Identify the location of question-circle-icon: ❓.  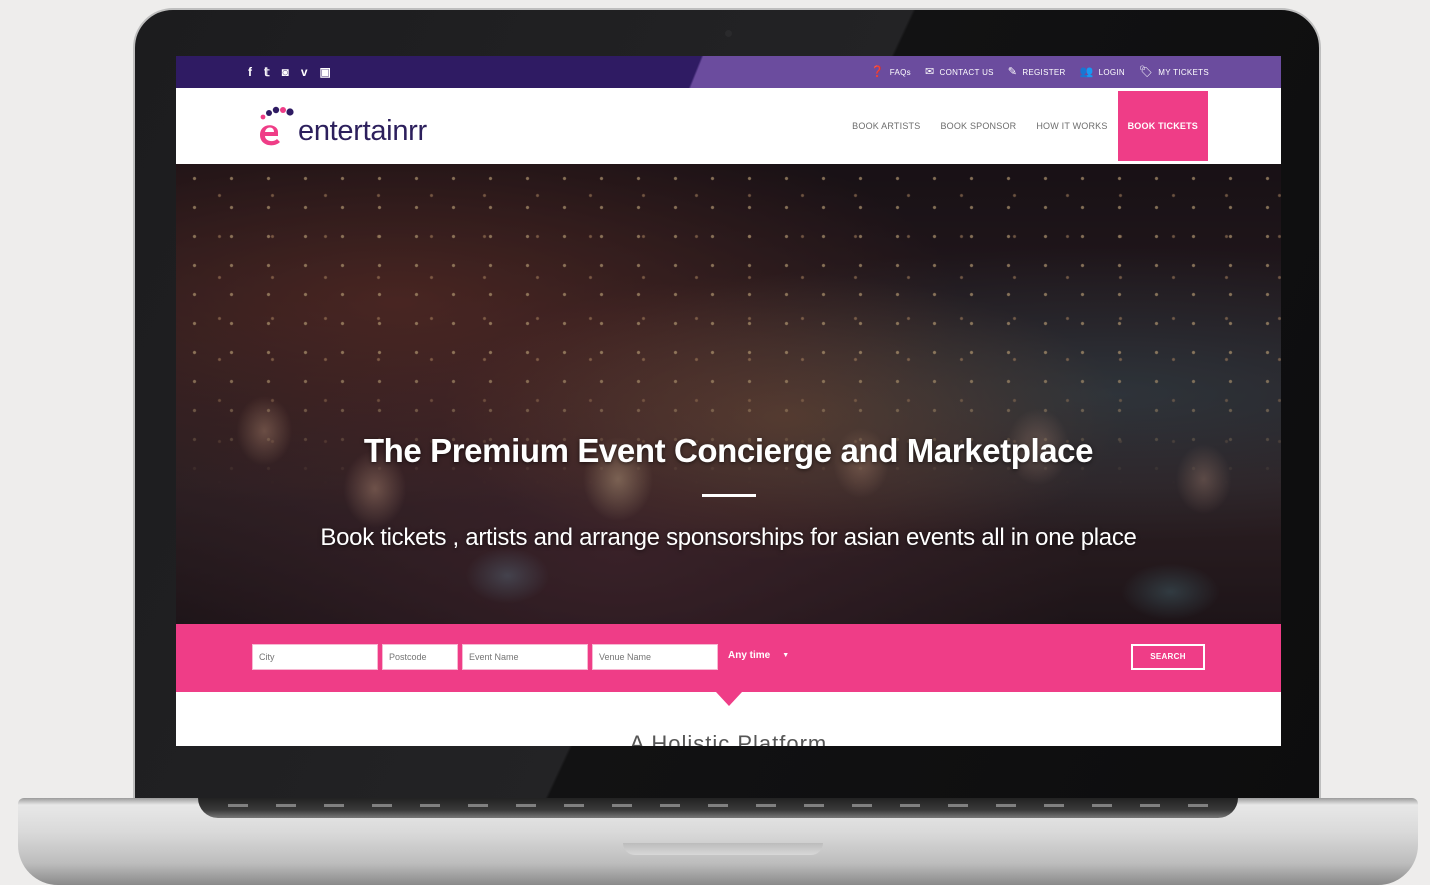
(877, 71).